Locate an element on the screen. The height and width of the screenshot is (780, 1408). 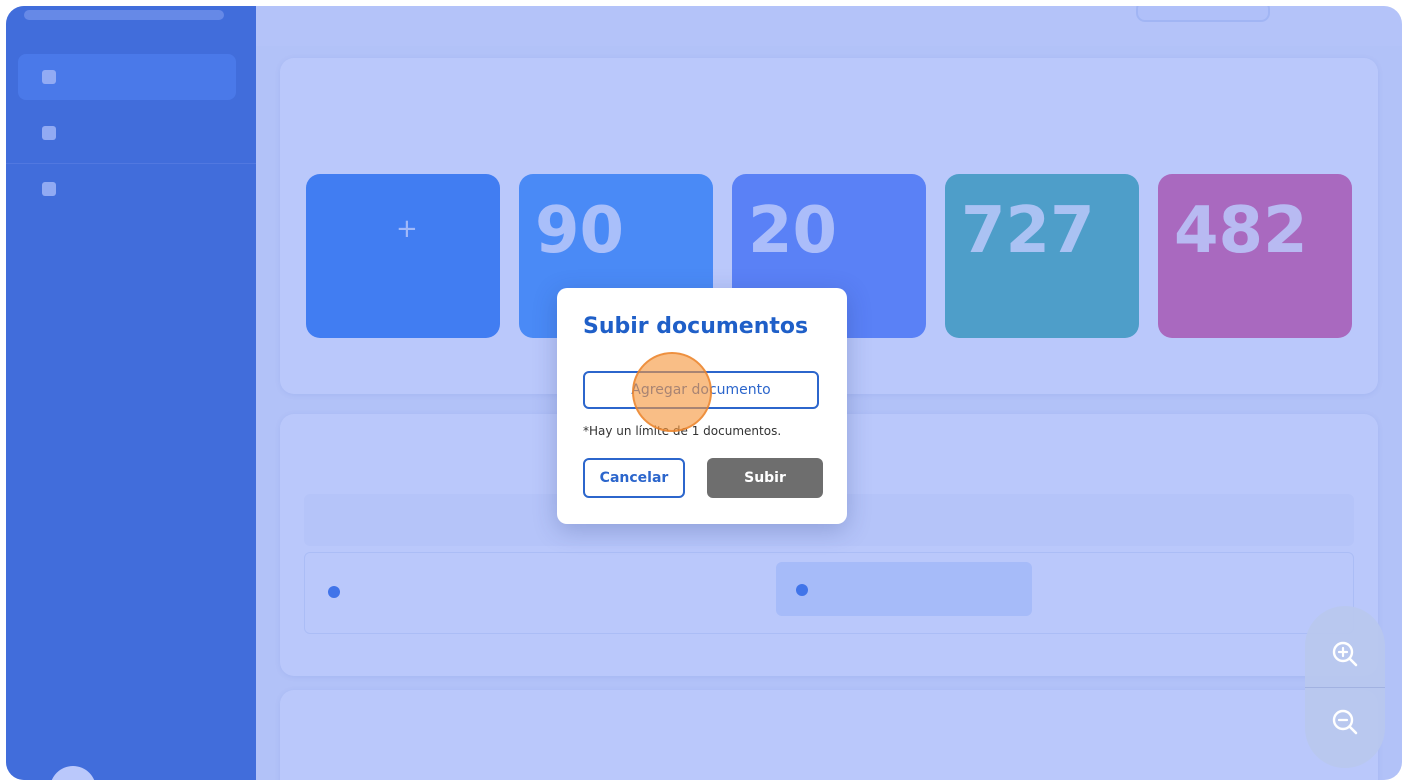
zoom-in-icon is located at coordinates (1345, 654).